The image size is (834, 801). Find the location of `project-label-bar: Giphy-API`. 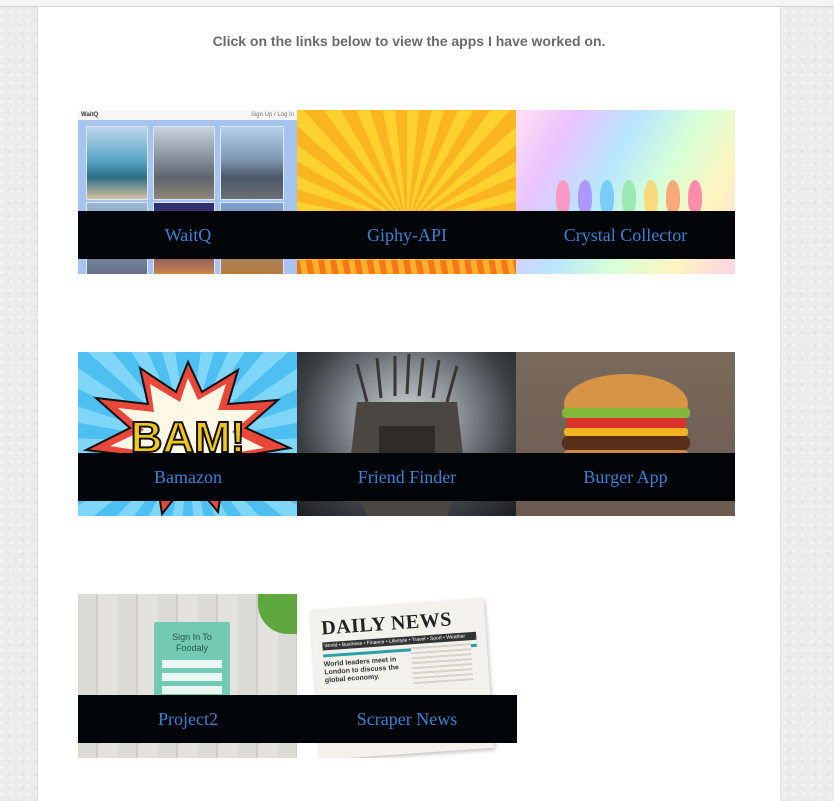

project-label-bar: Giphy-API is located at coordinates (407, 235).